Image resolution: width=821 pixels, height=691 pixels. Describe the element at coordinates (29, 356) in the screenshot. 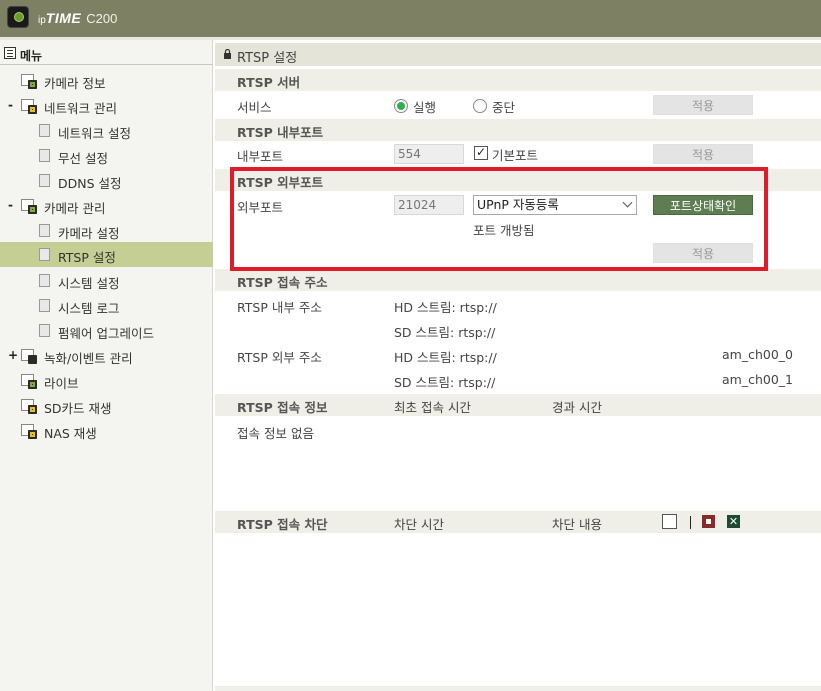

I see `chart-folder-icon` at that location.